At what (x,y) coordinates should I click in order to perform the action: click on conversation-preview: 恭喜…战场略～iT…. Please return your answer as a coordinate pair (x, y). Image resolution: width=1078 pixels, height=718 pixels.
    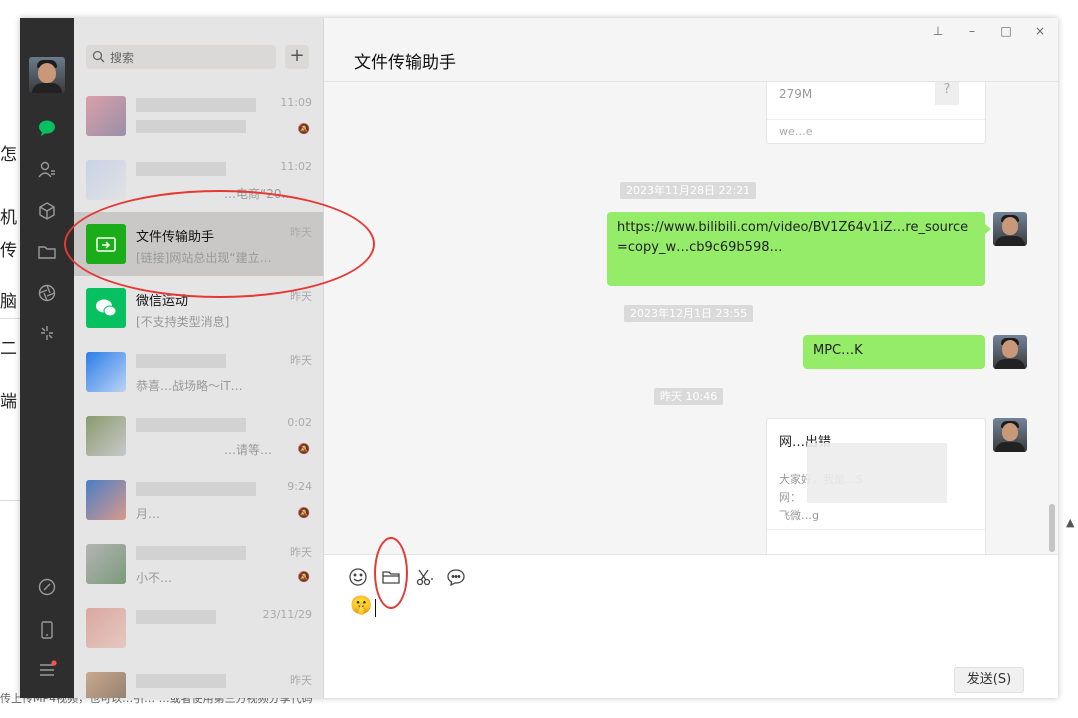
    Looking at the image, I should click on (189, 386).